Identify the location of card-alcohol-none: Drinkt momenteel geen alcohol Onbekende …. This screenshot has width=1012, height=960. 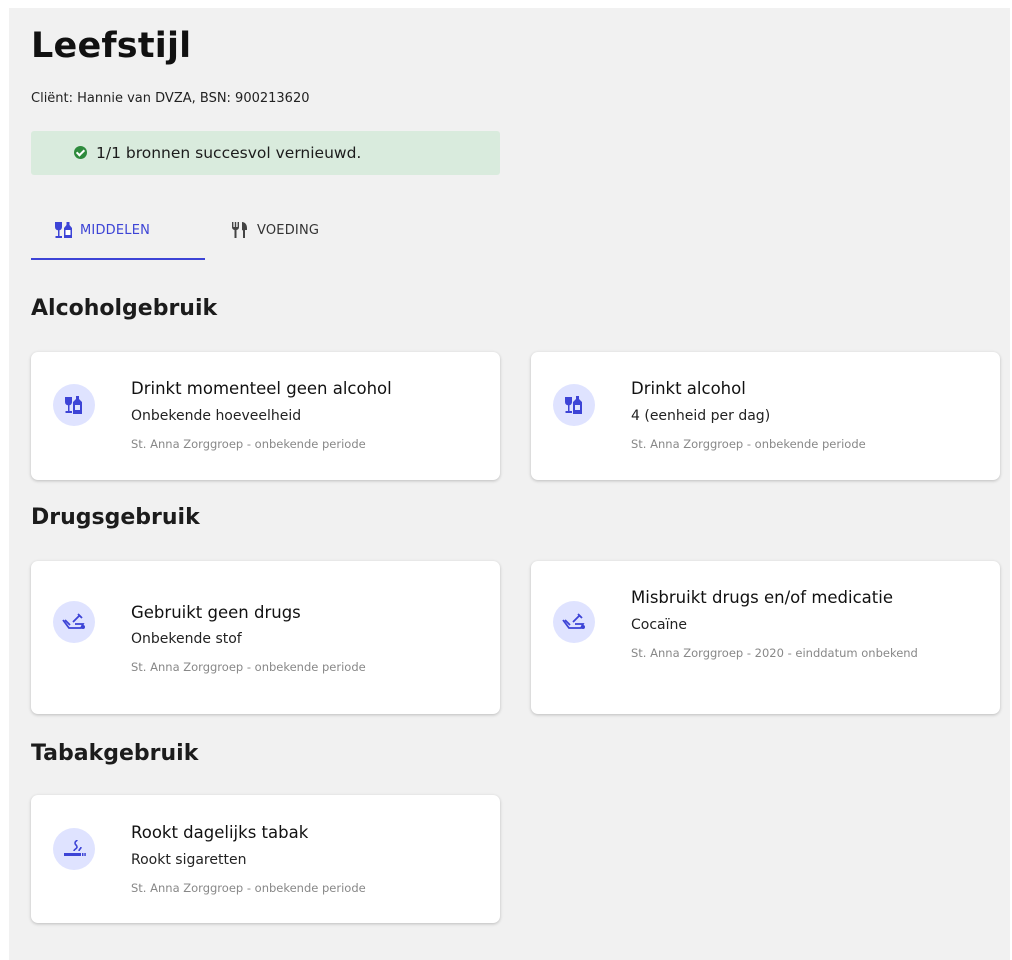
(265, 416).